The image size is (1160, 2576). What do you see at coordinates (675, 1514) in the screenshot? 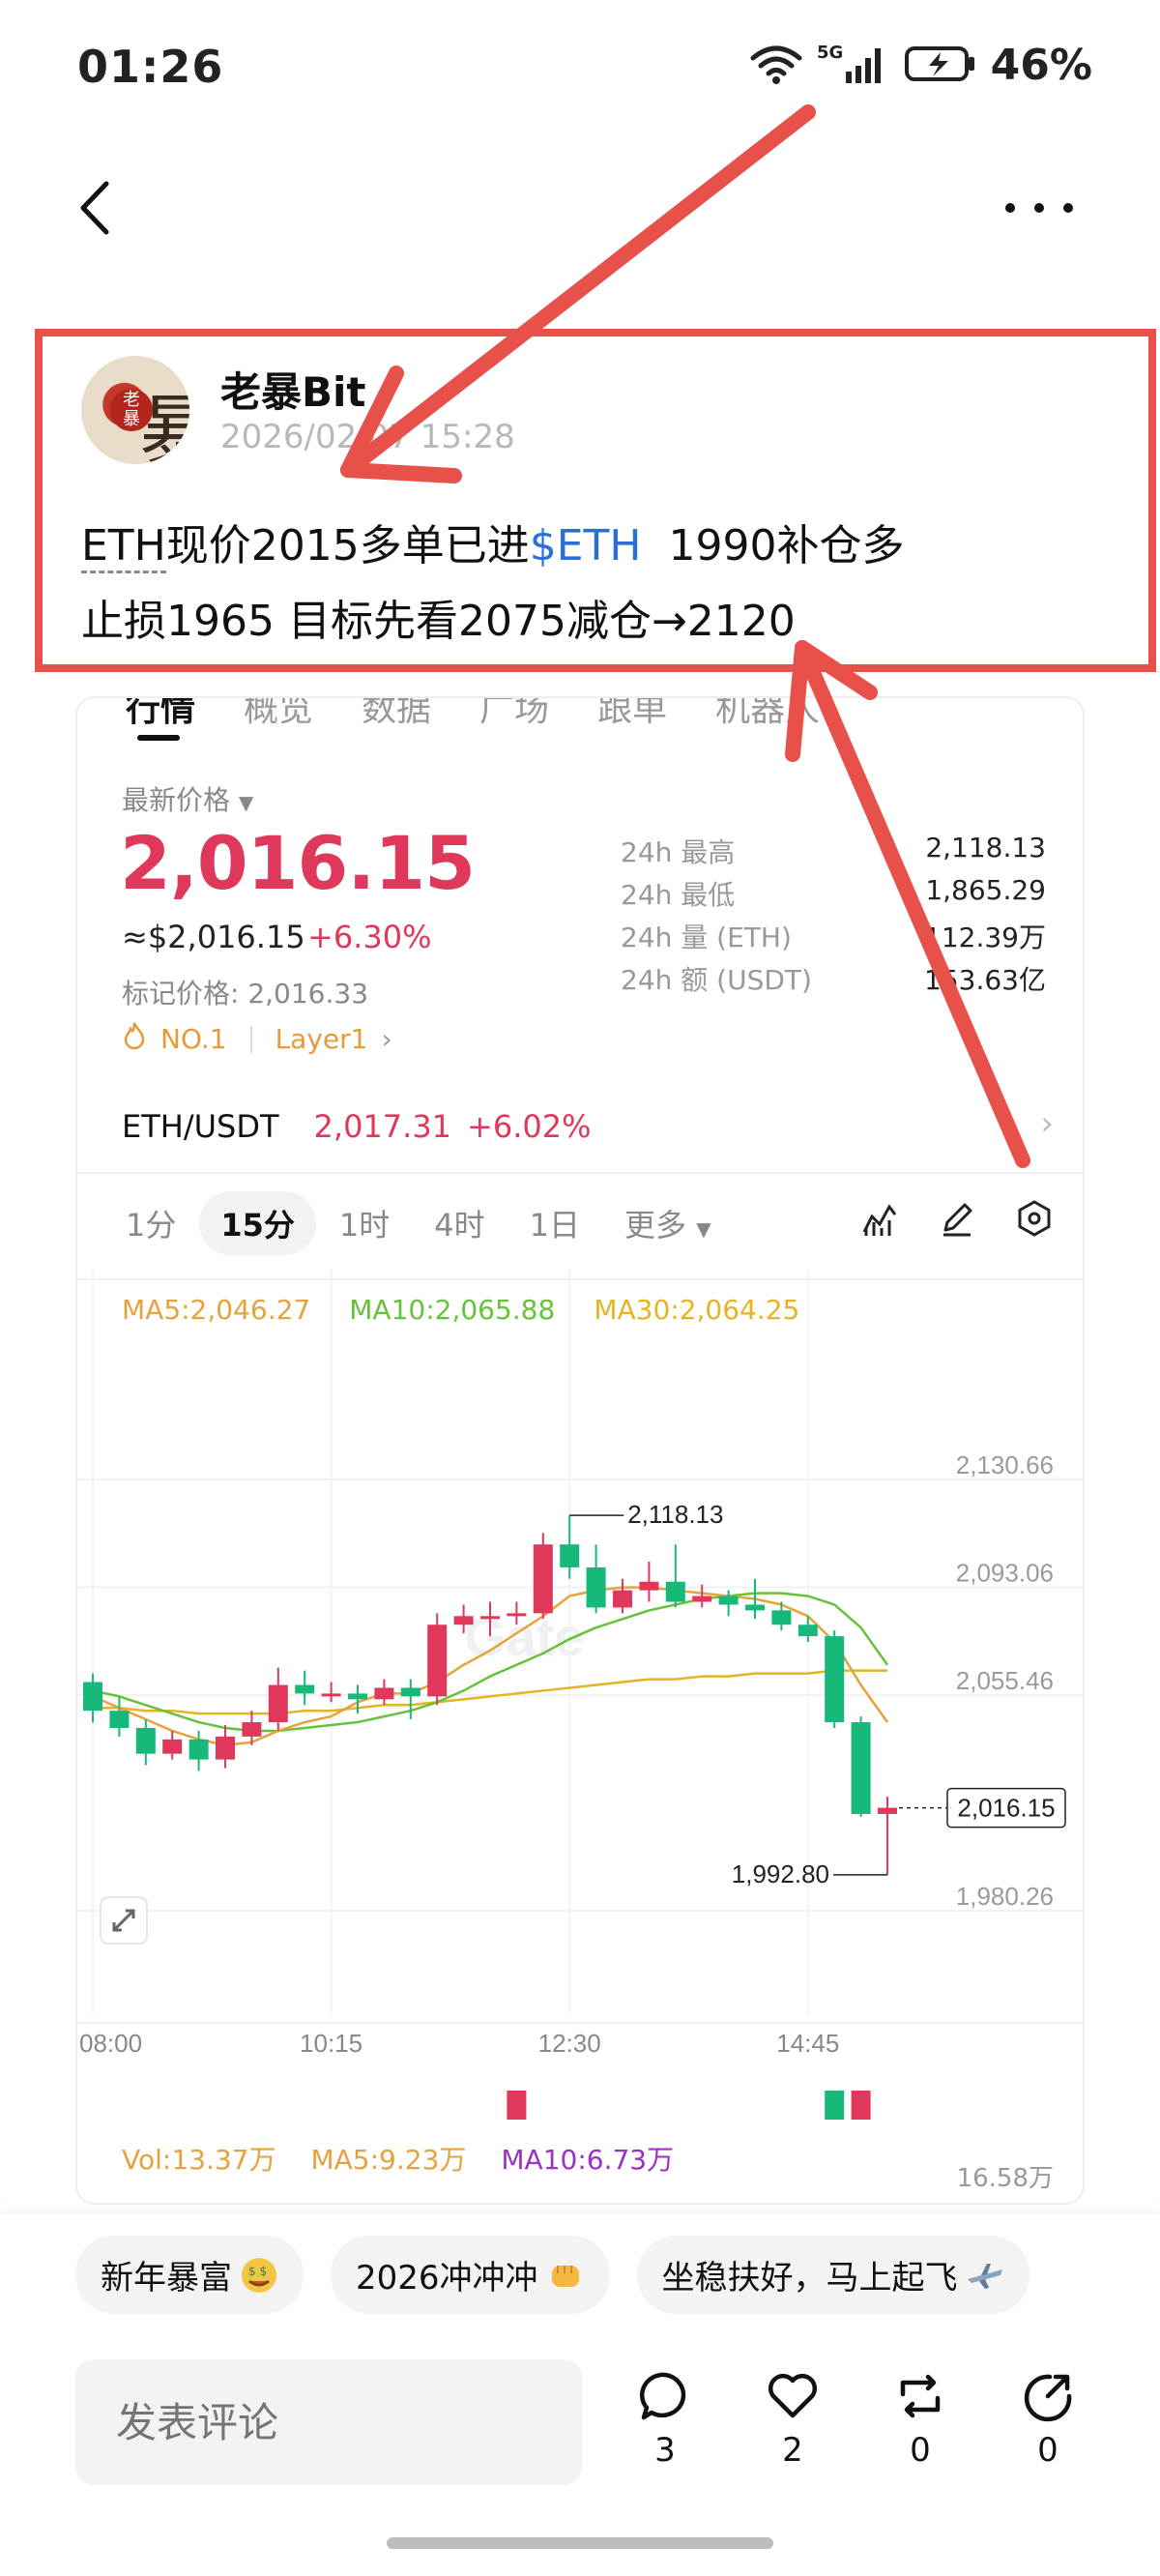
I see `high-price-label: 2,118.13` at bounding box center [675, 1514].